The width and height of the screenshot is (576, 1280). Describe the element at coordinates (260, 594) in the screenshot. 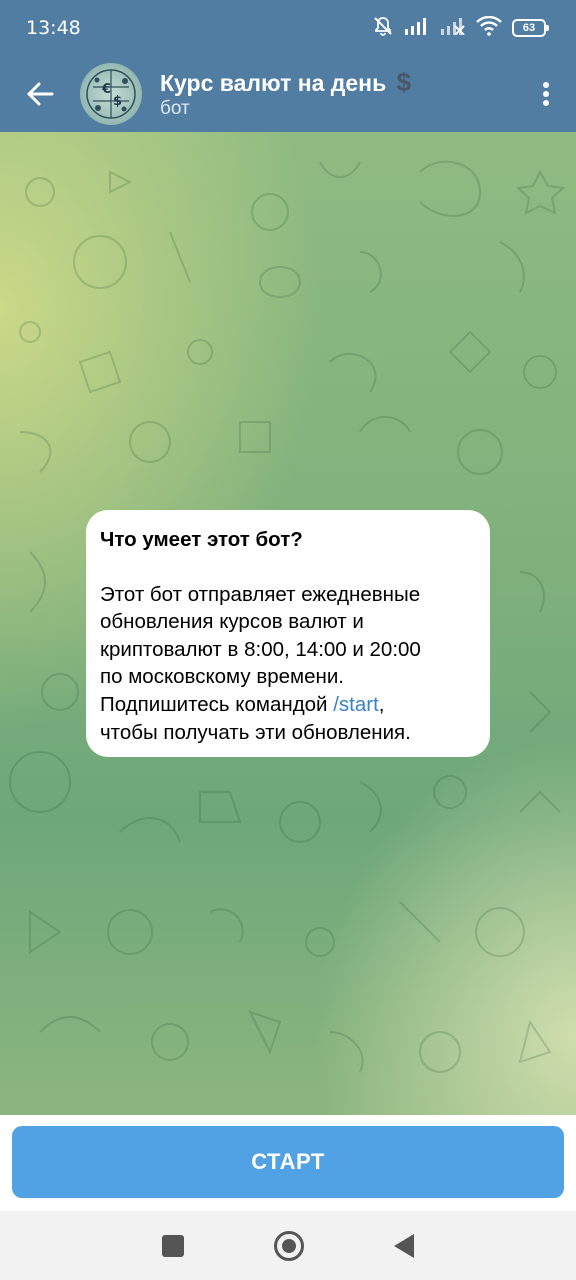

I see `body-line: Этот бот отправляет ежедневные` at that location.